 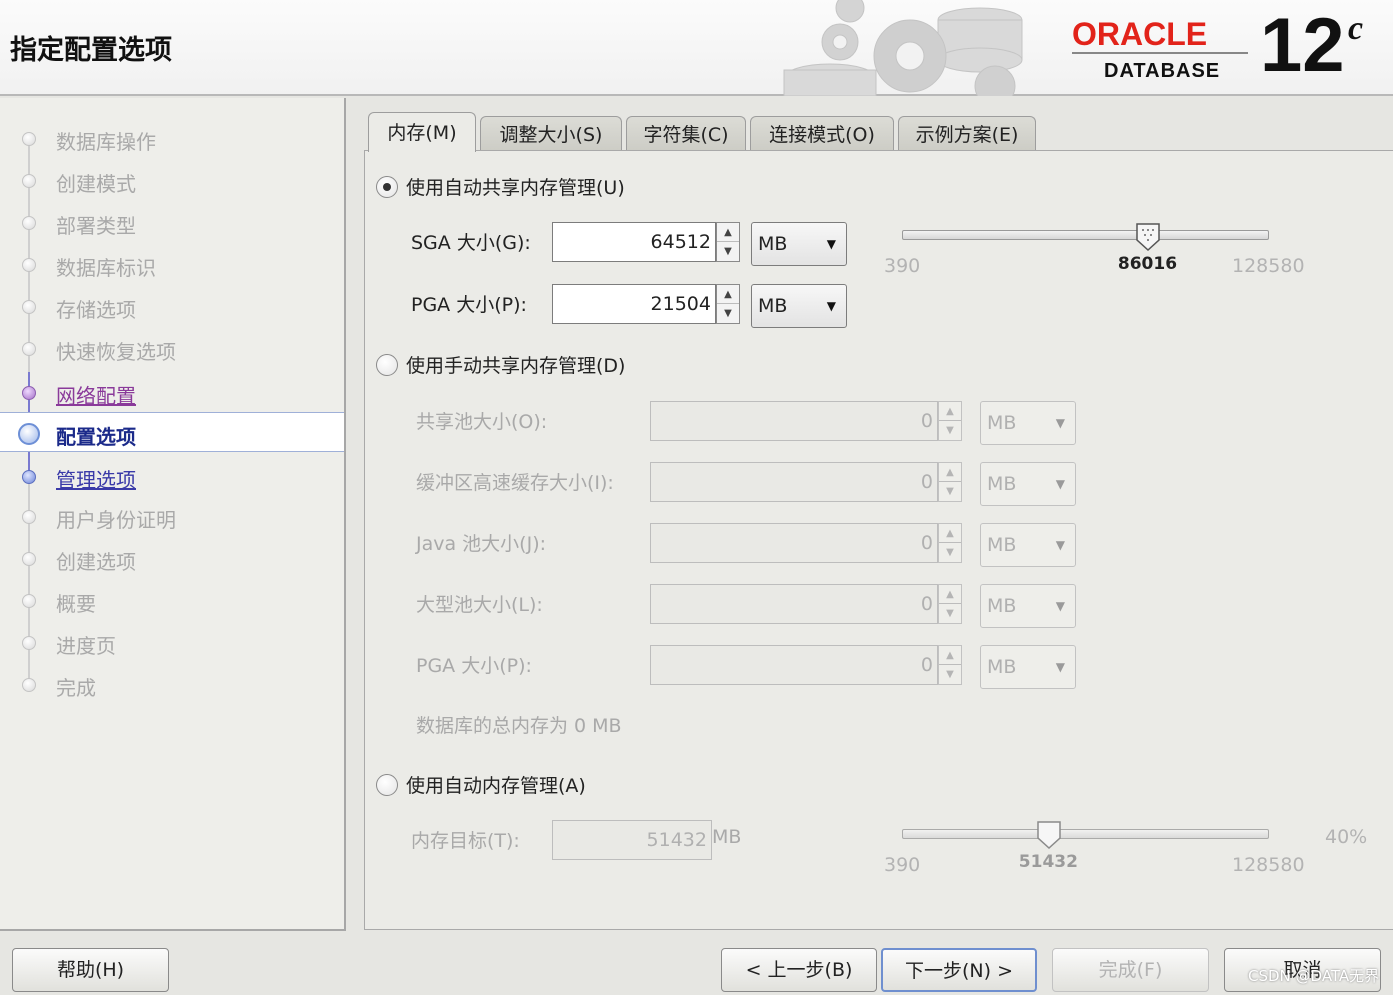 I want to click on memory-target-slider-thumb, so click(x=1049, y=835).